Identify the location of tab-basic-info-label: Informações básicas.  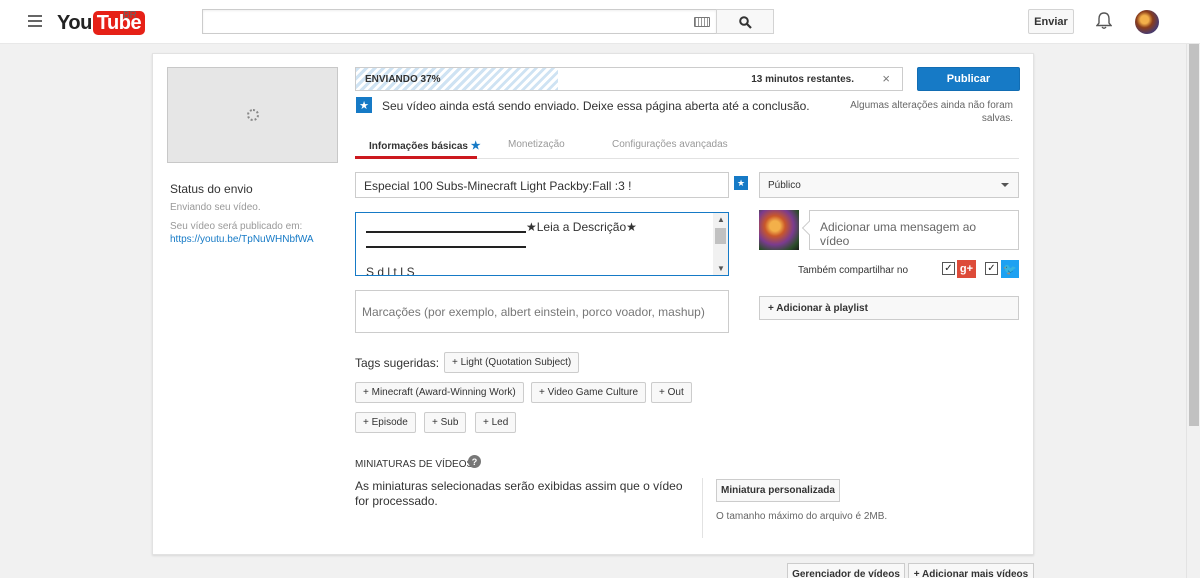
(418, 146).